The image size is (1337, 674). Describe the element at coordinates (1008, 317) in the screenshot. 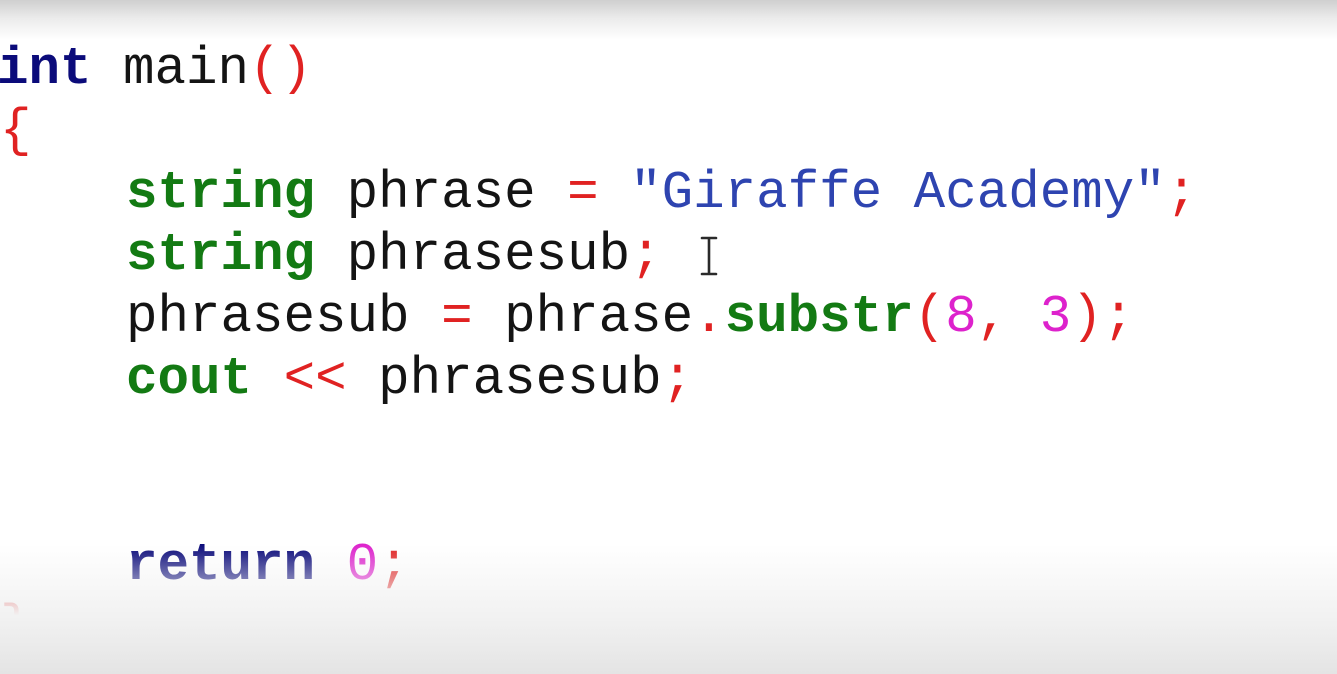

I see `code-token-punc: ,` at that location.